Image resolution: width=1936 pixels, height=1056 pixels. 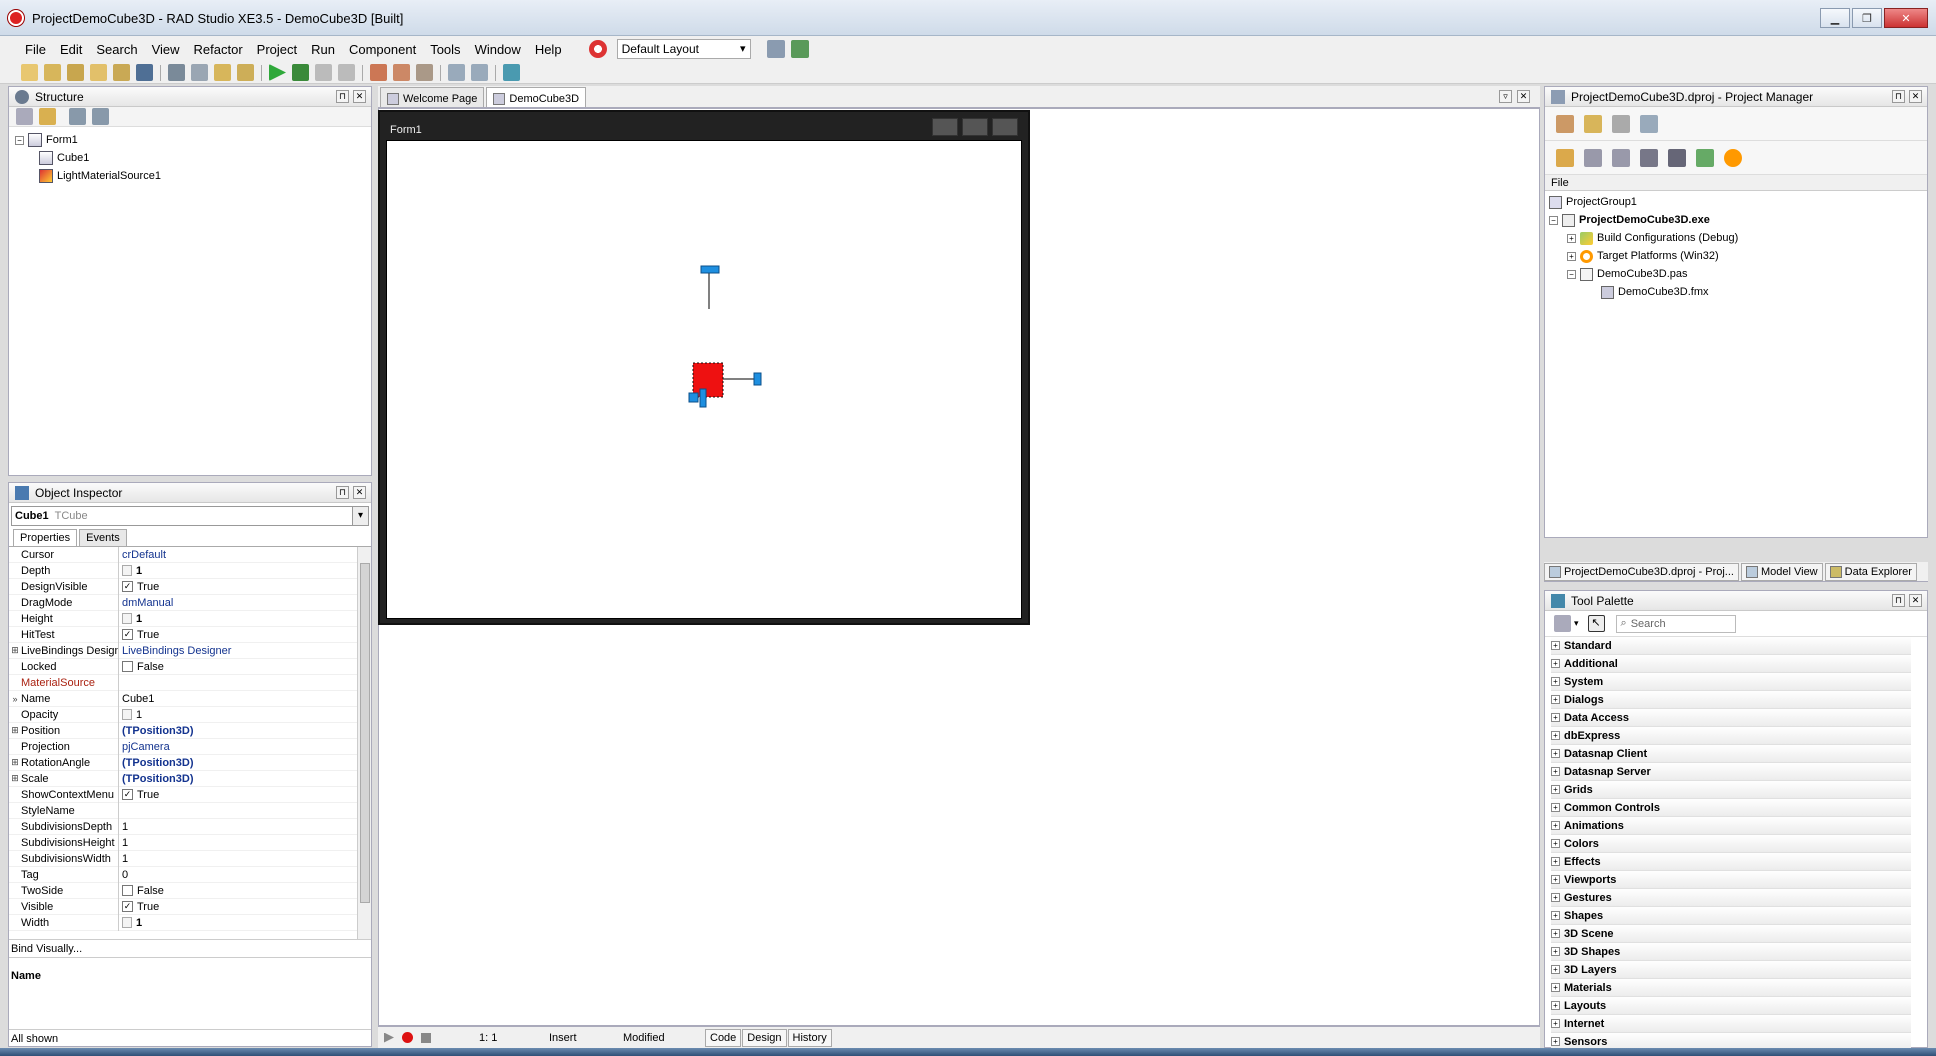 I want to click on run-without-debug-icon, so click(x=300, y=72).